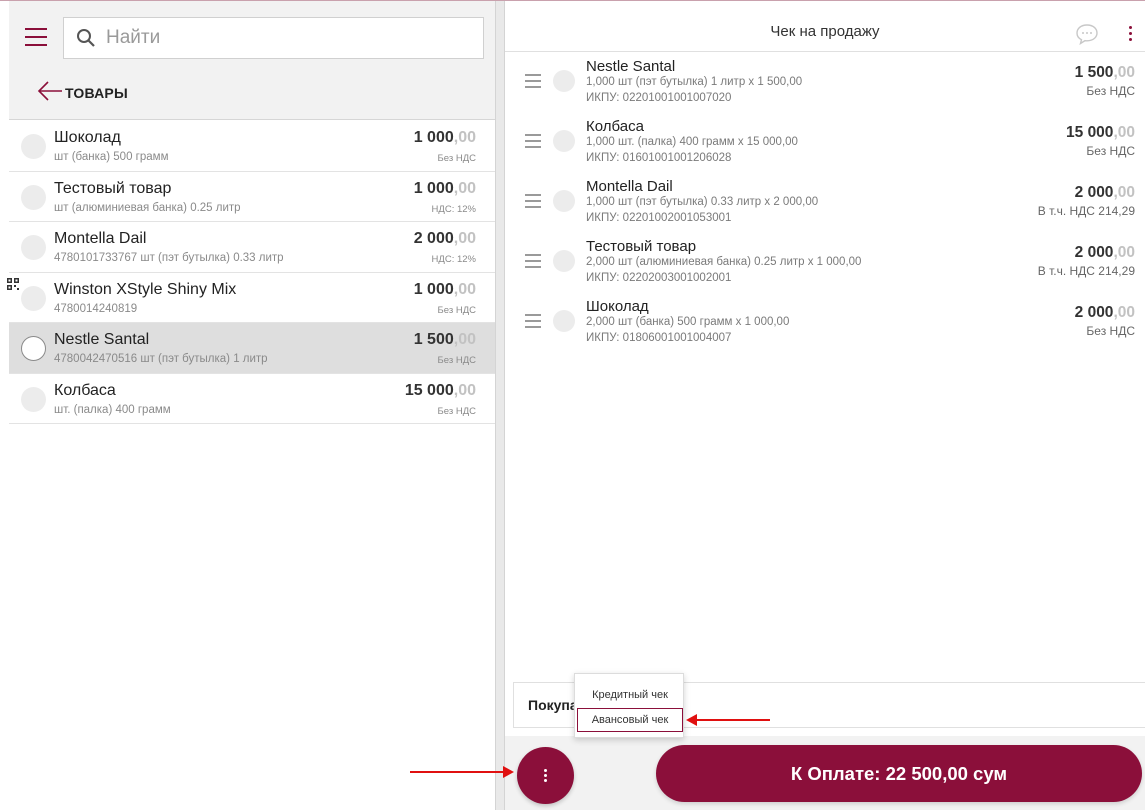 The width and height of the screenshot is (1145, 810). What do you see at coordinates (641, 246) in the screenshot?
I see `cart-item-name: Тестовый товар` at bounding box center [641, 246].